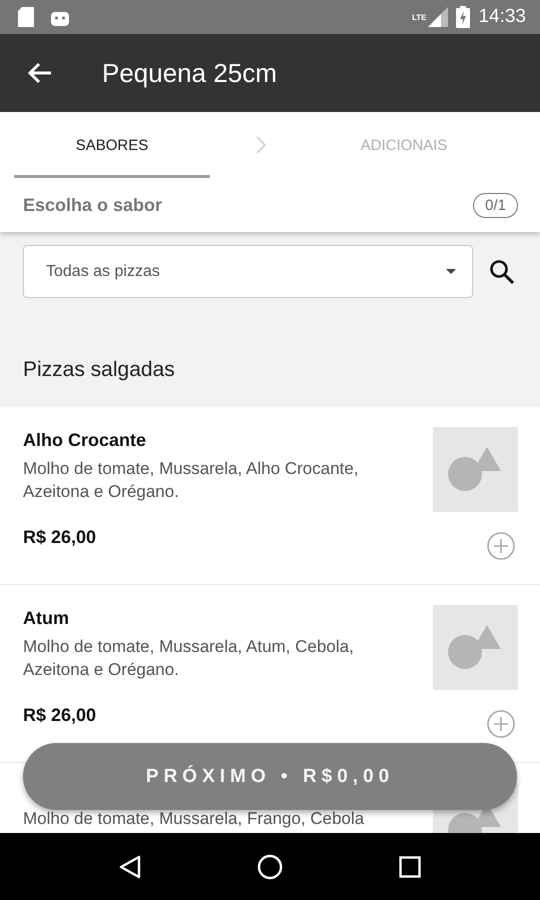 The width and height of the screenshot is (540, 900). What do you see at coordinates (438, 17) in the screenshot?
I see `signal-icon` at bounding box center [438, 17].